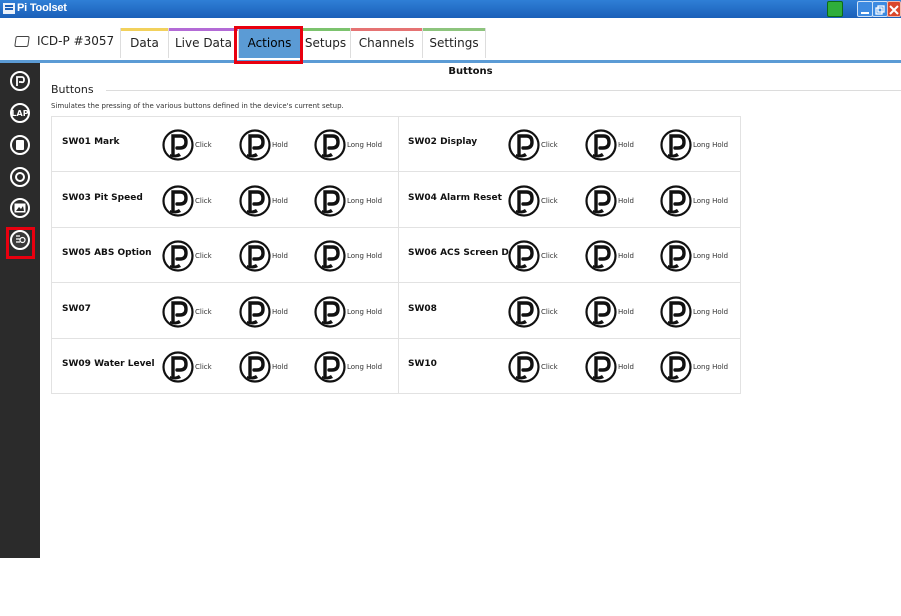 The height and width of the screenshot is (616, 901). Describe the element at coordinates (91, 142) in the screenshot. I see `switch-name: SW01 Mark` at that location.